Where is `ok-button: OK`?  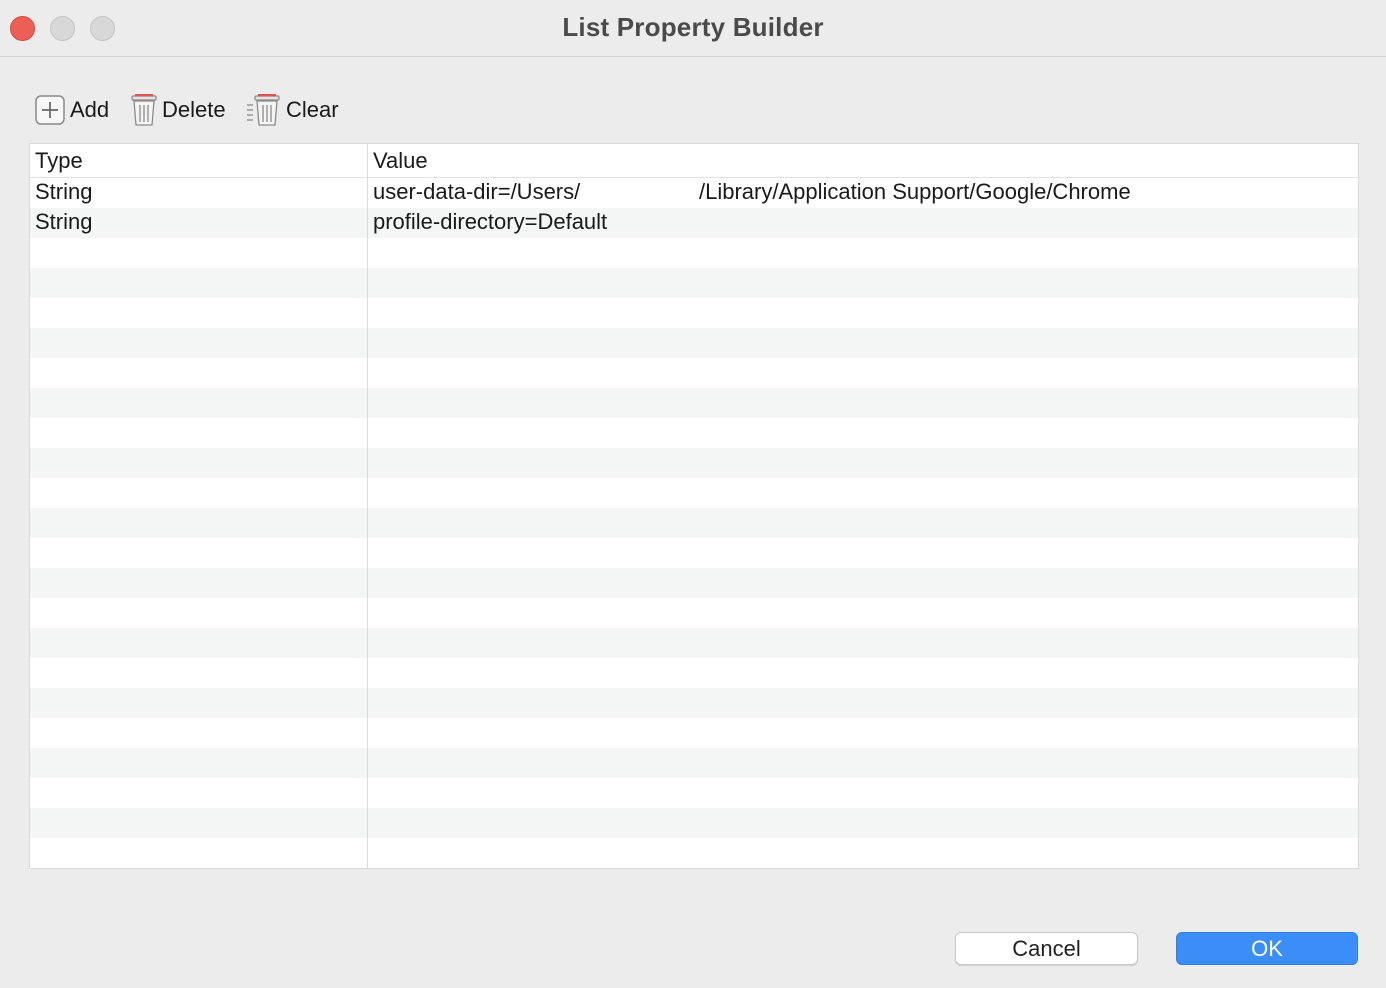
ok-button: OK is located at coordinates (1267, 948).